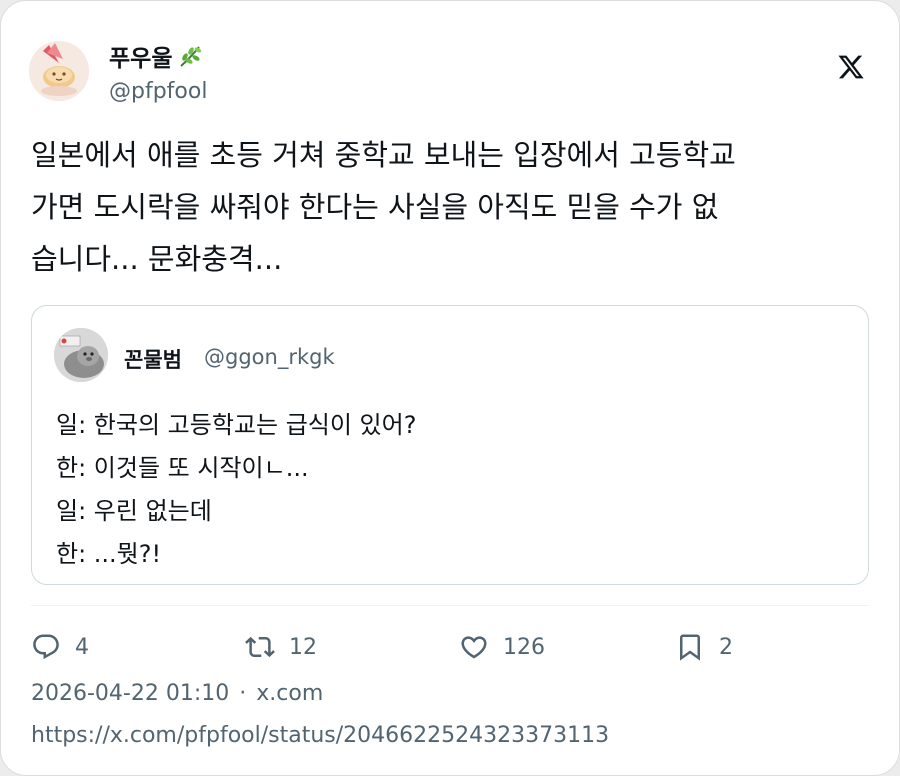 Image resolution: width=900 pixels, height=776 pixels. I want to click on avatar-image, so click(59, 71).